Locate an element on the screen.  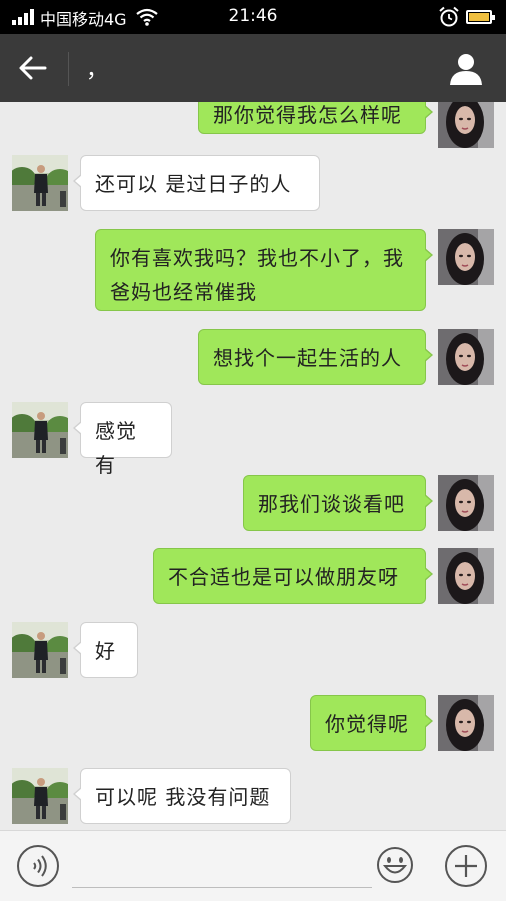
status-bar: 中国移动4G 21:46 is located at coordinates (253, 17).